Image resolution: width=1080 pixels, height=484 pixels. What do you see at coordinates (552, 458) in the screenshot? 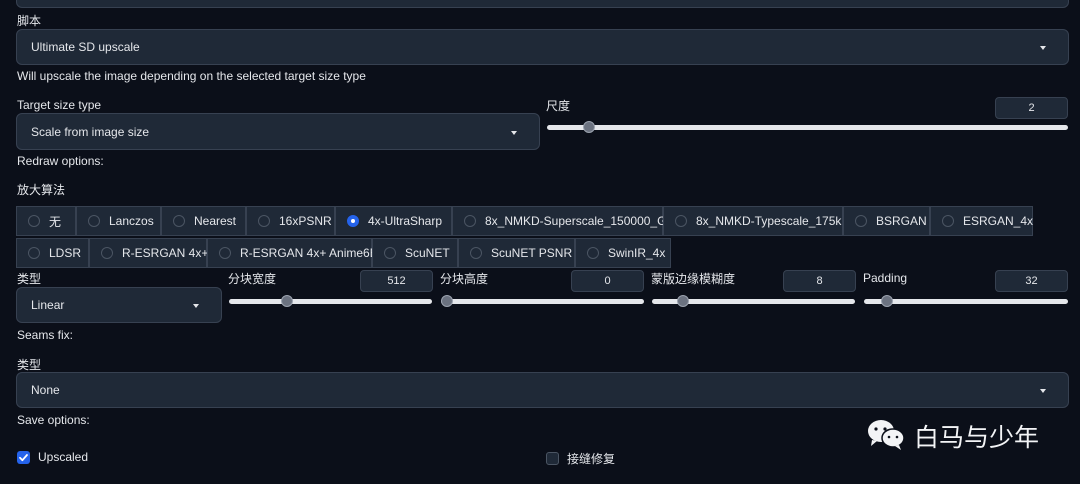
I see `seams-fix-checkbox` at bounding box center [552, 458].